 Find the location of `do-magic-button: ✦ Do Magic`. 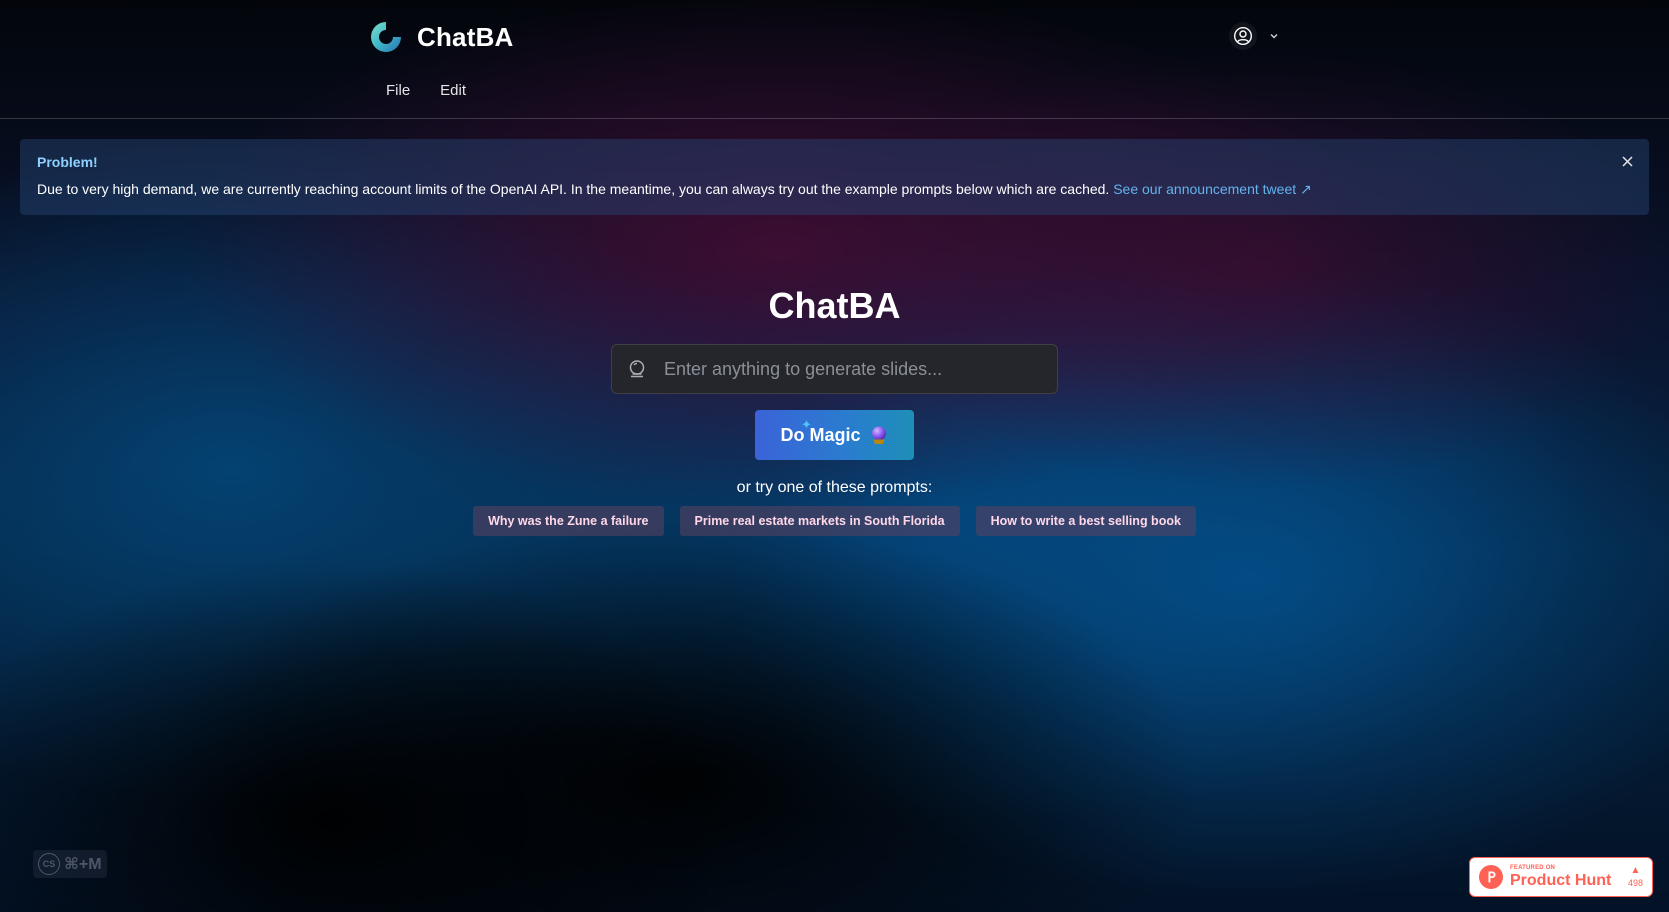

do-magic-button: ✦ Do Magic is located at coordinates (834, 435).